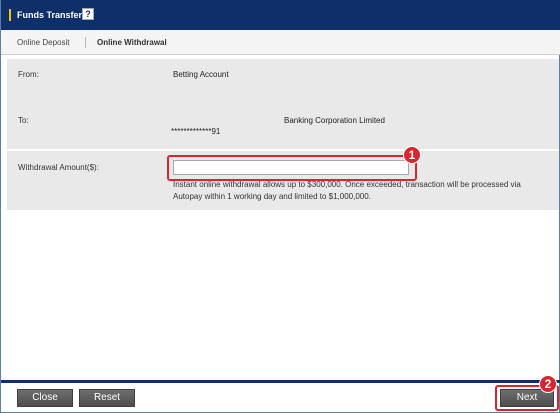 Image resolution: width=560 pixels, height=413 pixels. Describe the element at coordinates (107, 398) in the screenshot. I see `reset-button: Reset` at that location.